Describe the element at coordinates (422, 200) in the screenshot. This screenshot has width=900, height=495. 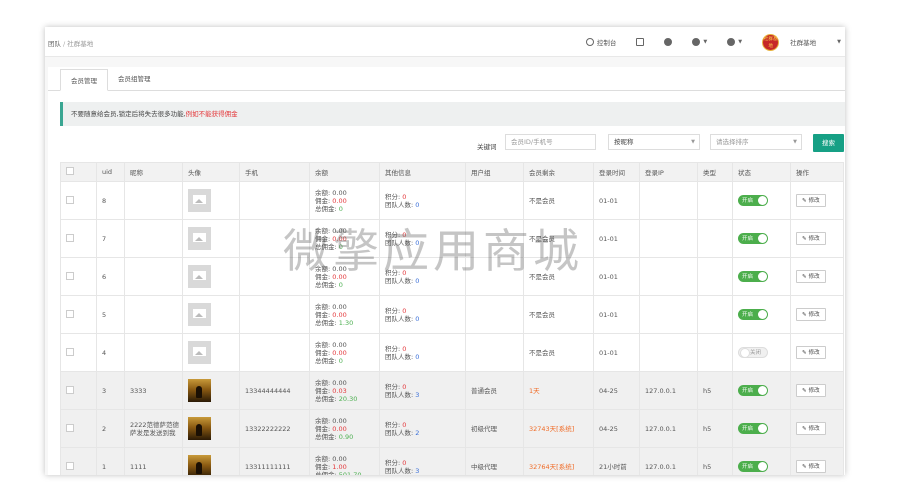
I see `info-cell: 积分: 0 团队人数: 0` at that location.